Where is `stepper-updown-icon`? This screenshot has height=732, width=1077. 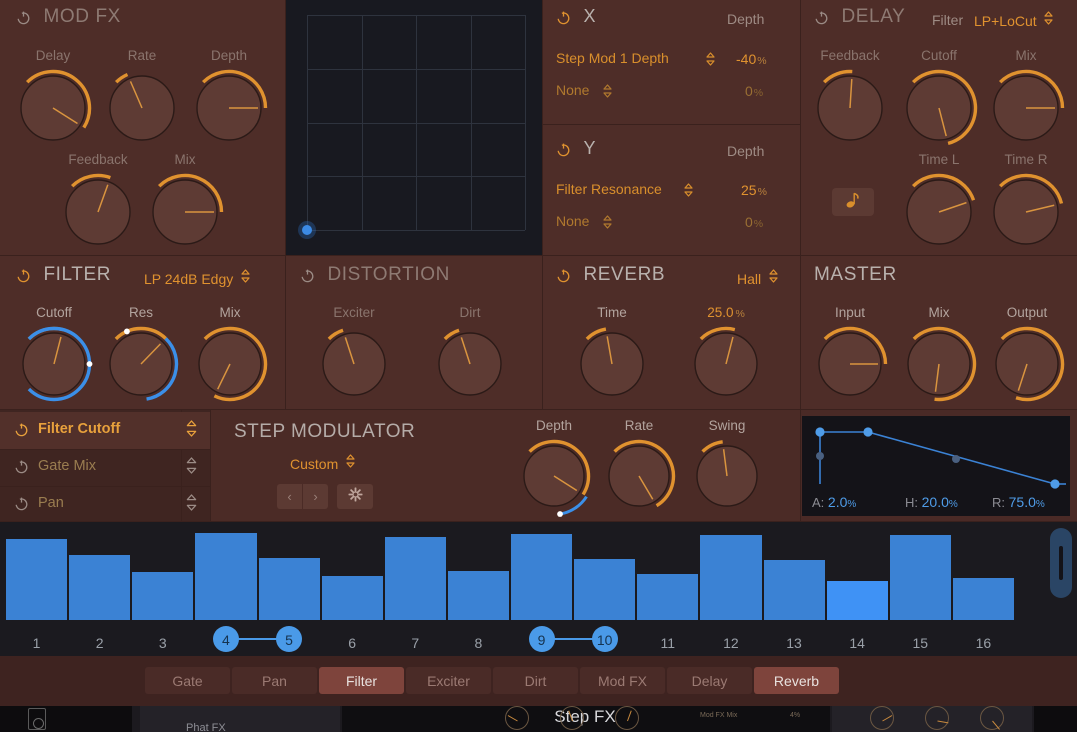 stepper-updown-icon is located at coordinates (191, 431).